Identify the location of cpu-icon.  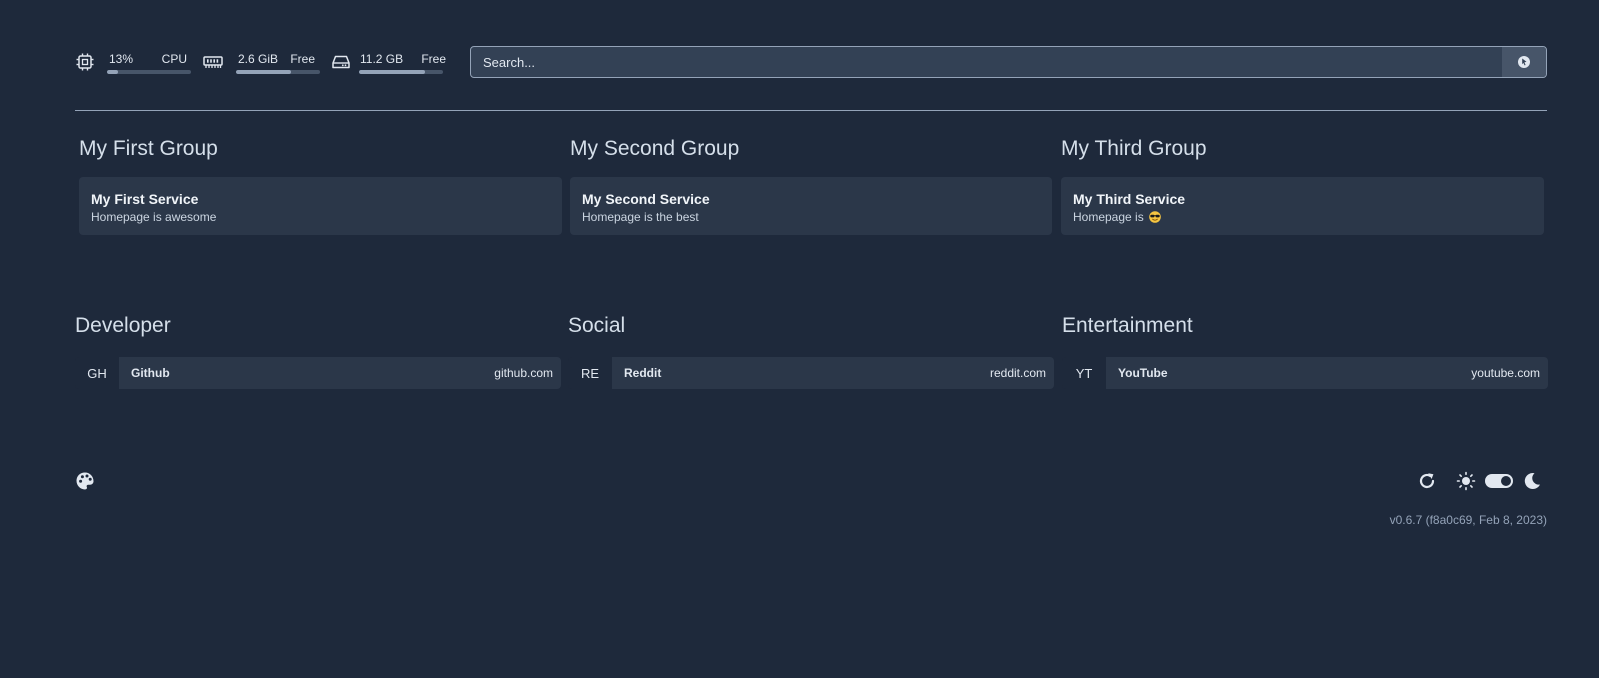
(85, 62).